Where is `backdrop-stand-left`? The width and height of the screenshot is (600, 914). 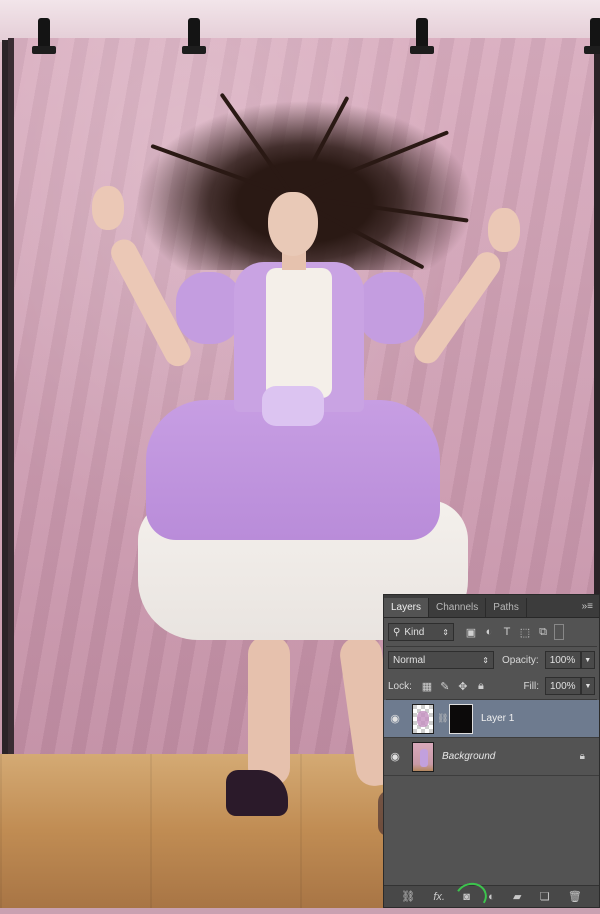
backdrop-stand-left is located at coordinates (5, 400).